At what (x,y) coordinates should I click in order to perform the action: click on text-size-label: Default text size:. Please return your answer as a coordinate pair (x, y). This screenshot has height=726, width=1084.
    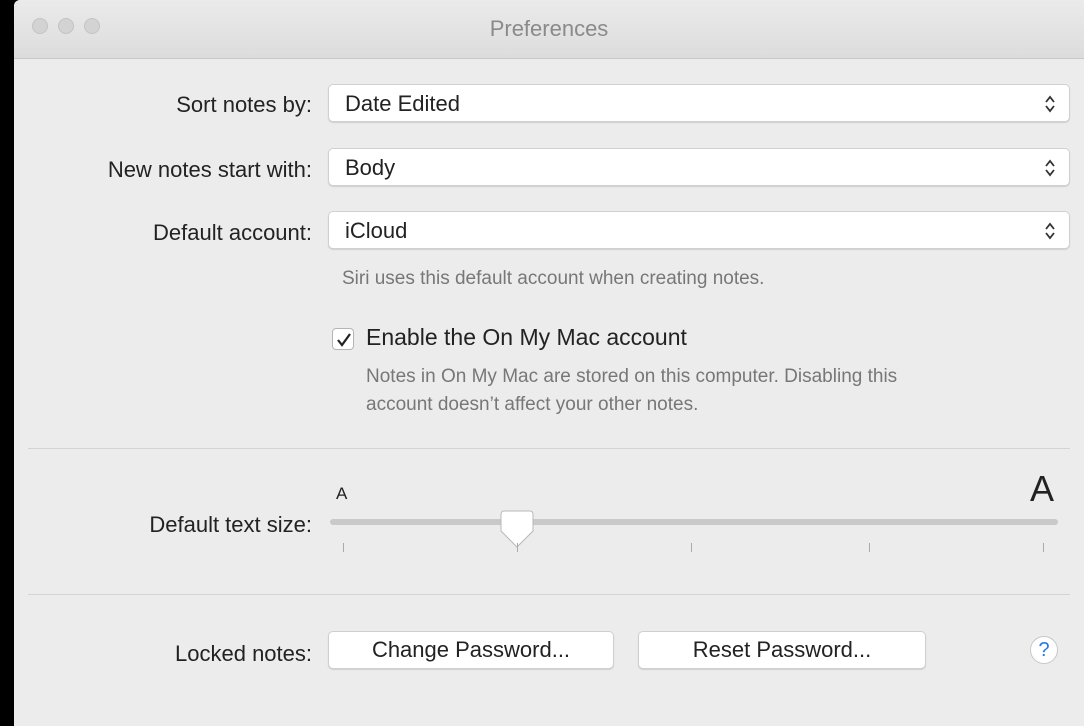
    Looking at the image, I should click on (230, 524).